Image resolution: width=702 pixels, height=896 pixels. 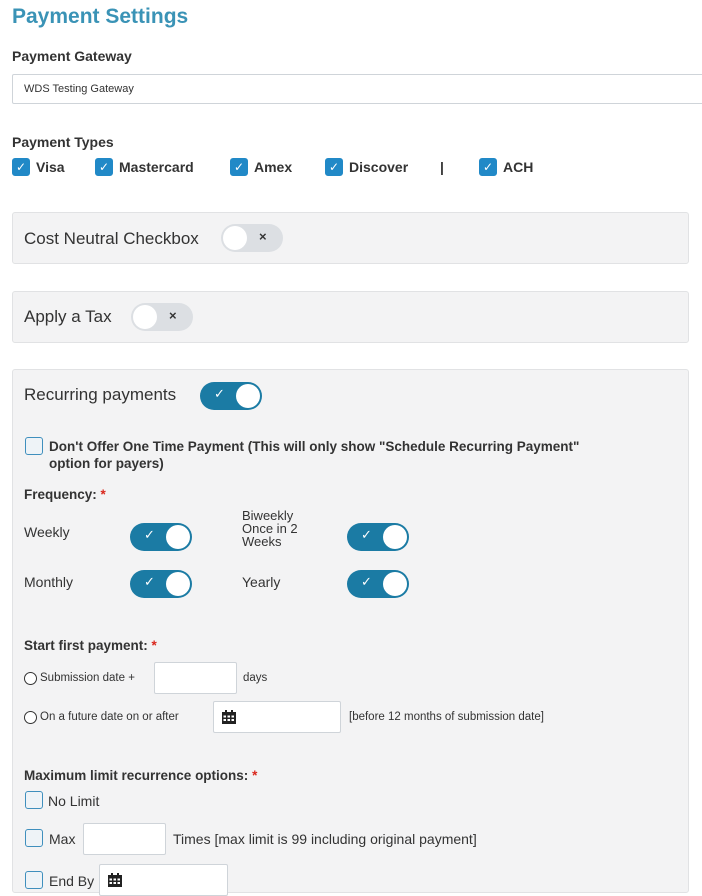 What do you see at coordinates (366, 167) in the screenshot?
I see `payment-type-discover: ✓ Discover` at bounding box center [366, 167].